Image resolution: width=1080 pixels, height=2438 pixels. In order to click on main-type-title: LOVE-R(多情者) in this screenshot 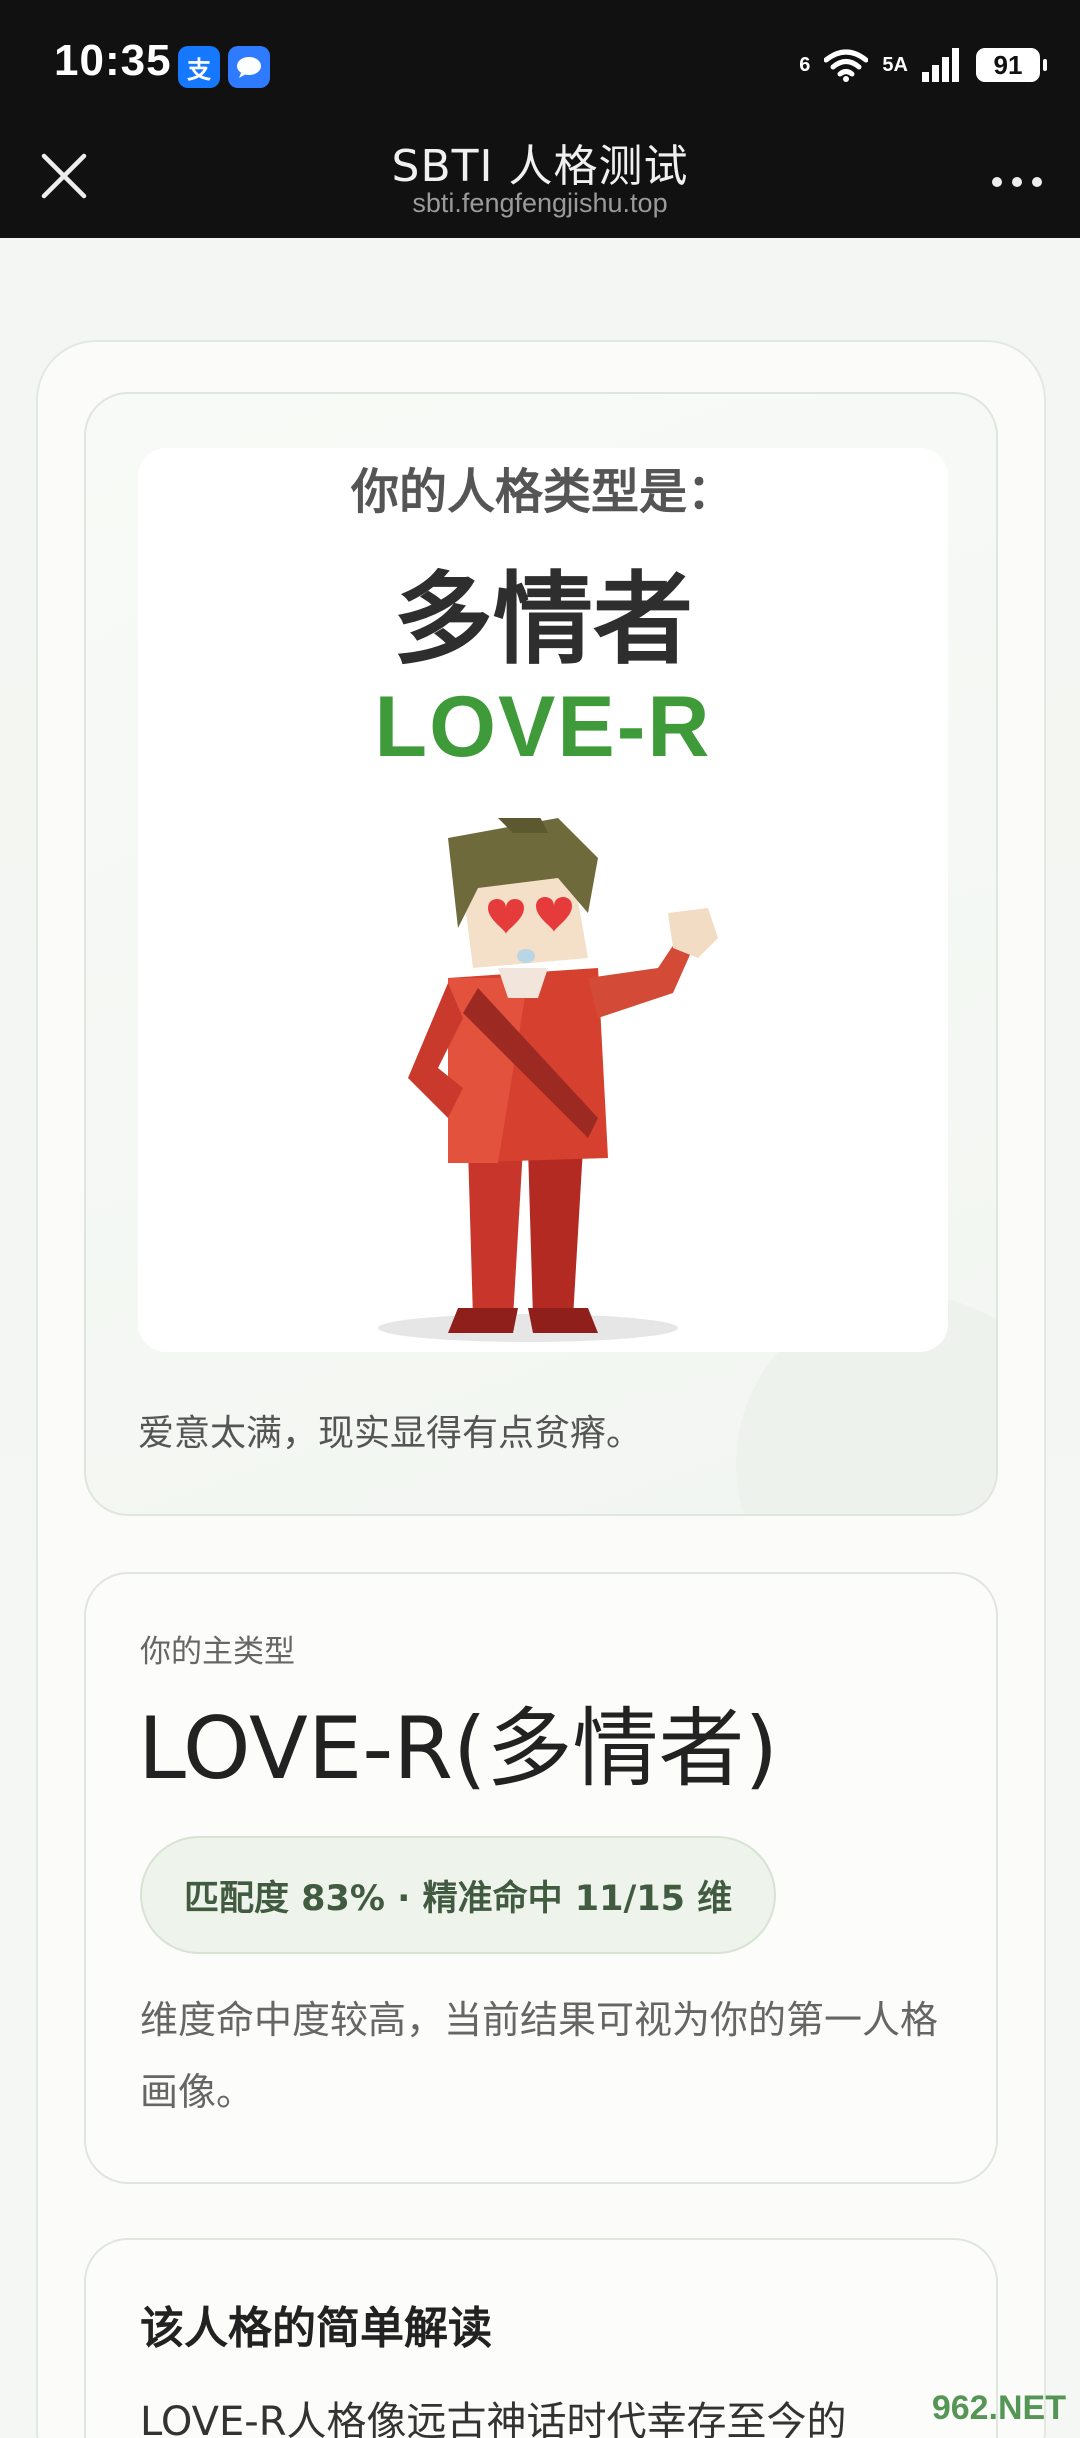, I will do `click(458, 1749)`.